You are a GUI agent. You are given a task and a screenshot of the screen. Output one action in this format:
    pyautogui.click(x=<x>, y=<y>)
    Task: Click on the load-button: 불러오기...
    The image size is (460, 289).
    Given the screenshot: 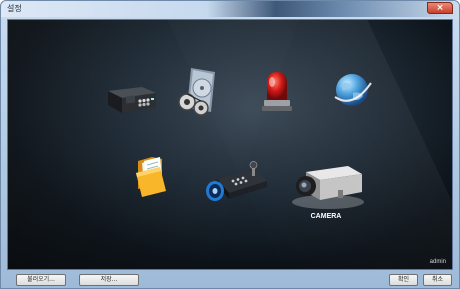 What is the action you would take?
    pyautogui.click(x=41, y=280)
    